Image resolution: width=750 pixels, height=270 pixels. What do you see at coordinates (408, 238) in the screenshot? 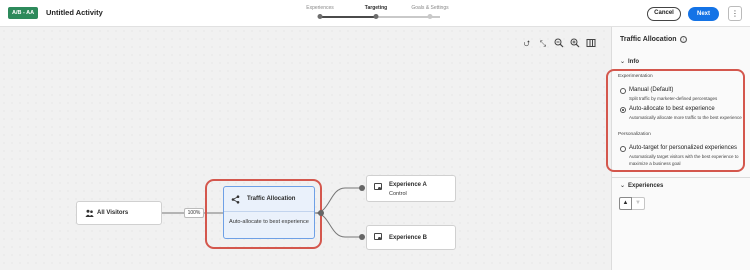
I see `experience-b-title: Experience B` at bounding box center [408, 238].